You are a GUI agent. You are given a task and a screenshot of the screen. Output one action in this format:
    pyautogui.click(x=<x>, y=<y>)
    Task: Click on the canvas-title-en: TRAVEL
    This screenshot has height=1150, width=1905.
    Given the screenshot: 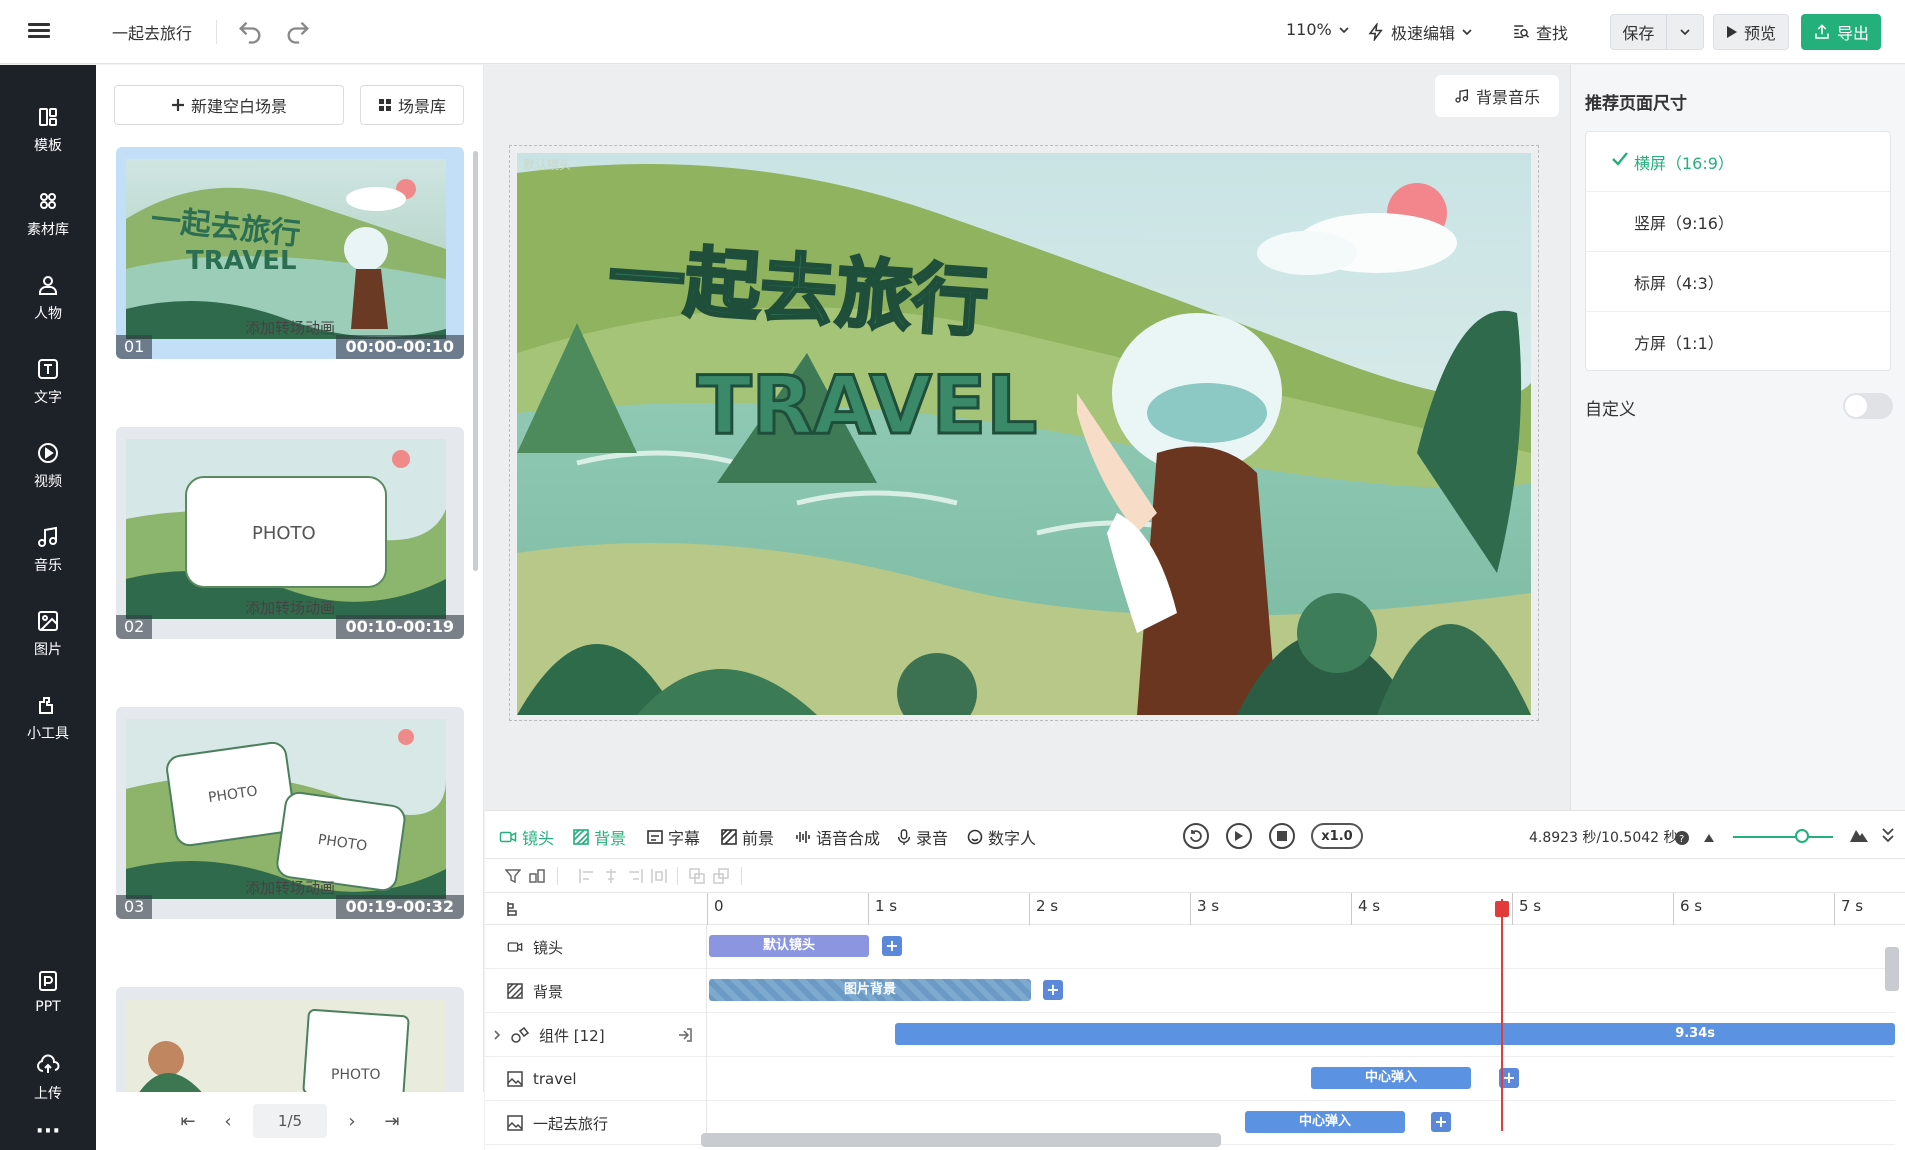 What is the action you would take?
    pyautogui.click(x=867, y=406)
    